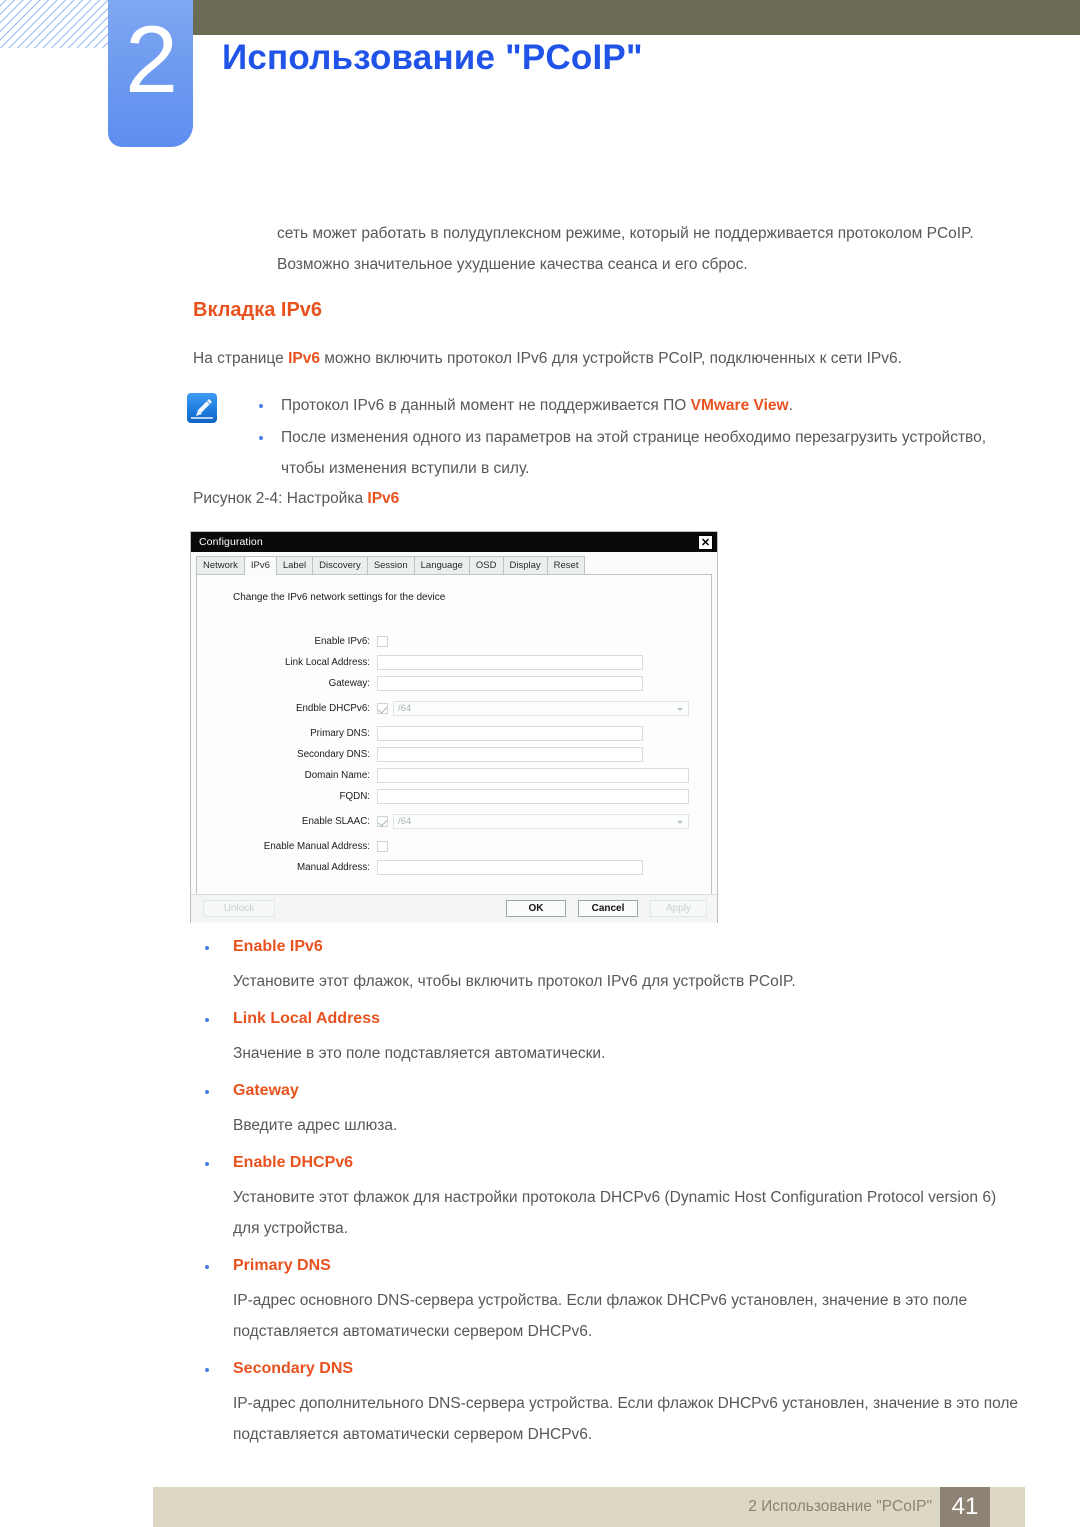 This screenshot has width=1080, height=1527. I want to click on field-row-enable-ipv6: Enable IPv6:, so click(454, 641).